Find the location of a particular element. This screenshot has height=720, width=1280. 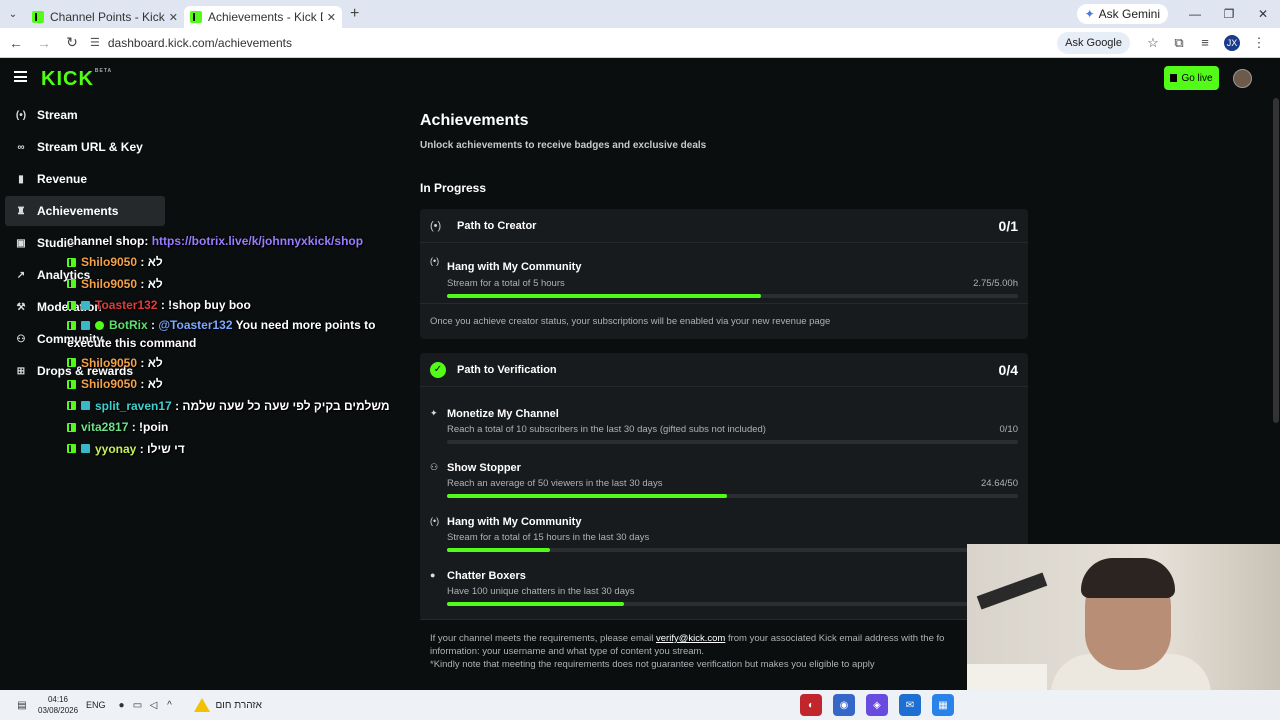

logo-text: KICK is located at coordinates (67, 79).